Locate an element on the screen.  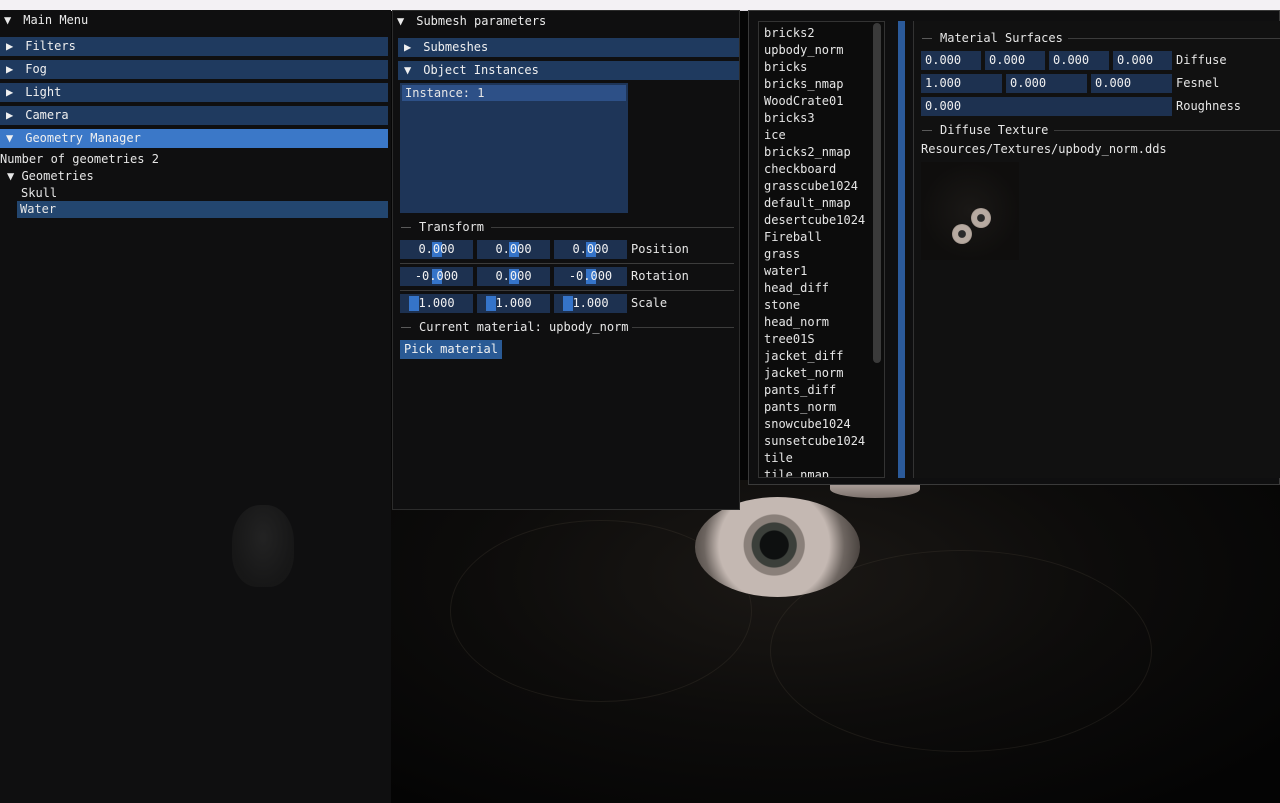
texture-list-item: default_nmap is located at coordinates (807, 203).